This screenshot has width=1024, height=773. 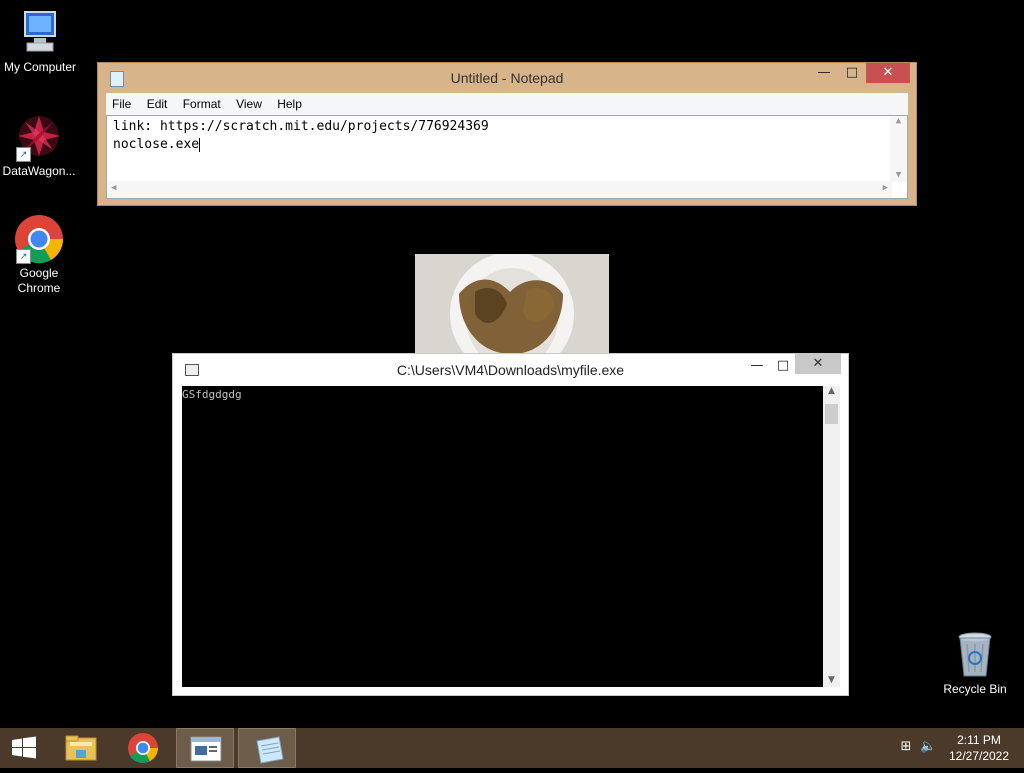 I want to click on desktop-icon-label: Recycle Bin, so click(x=975, y=689).